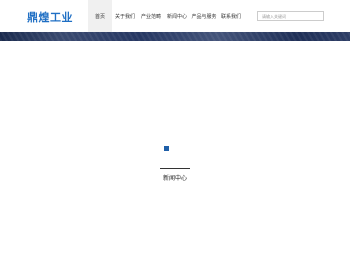 The width and height of the screenshot is (350, 263). I want to click on main-nav: 首页 关于我们 产业范畴 新闻中心 产品与服务 联系我们, so click(166, 16).